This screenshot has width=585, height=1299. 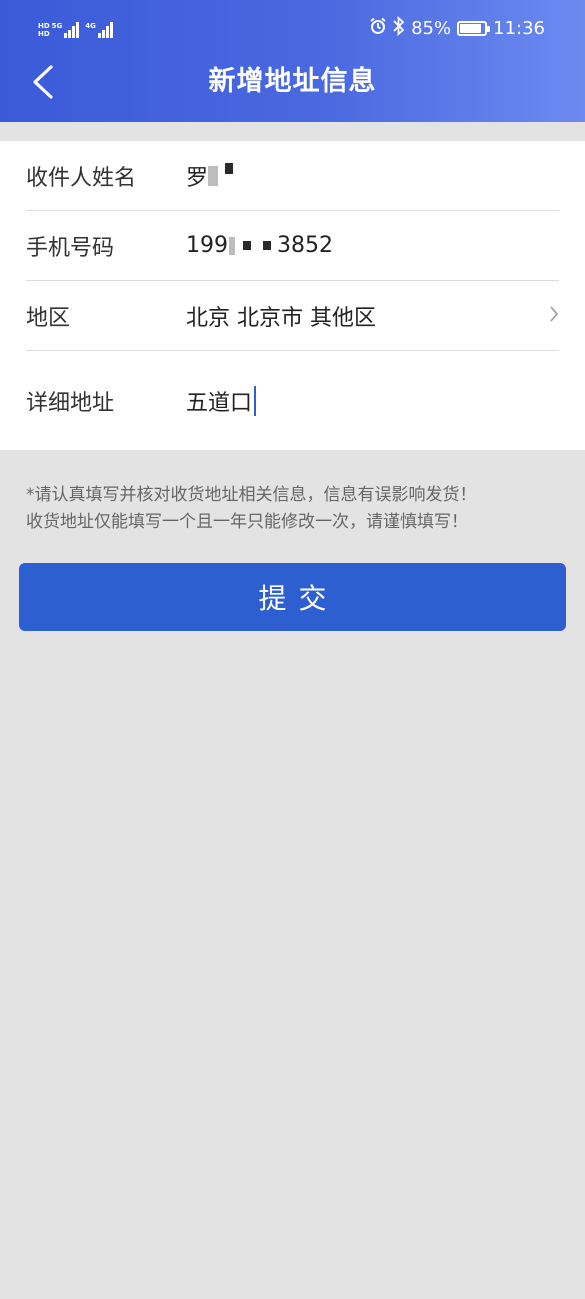 I want to click on battery-icon, so click(x=474, y=28).